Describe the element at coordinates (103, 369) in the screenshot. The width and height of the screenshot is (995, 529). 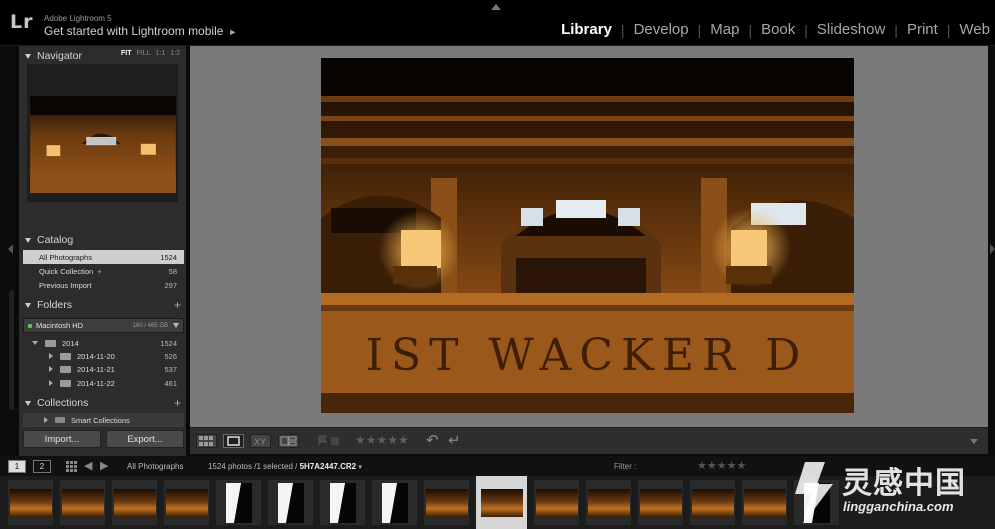
I see `folder-2014-11-21: 2014-11-21 537` at that location.